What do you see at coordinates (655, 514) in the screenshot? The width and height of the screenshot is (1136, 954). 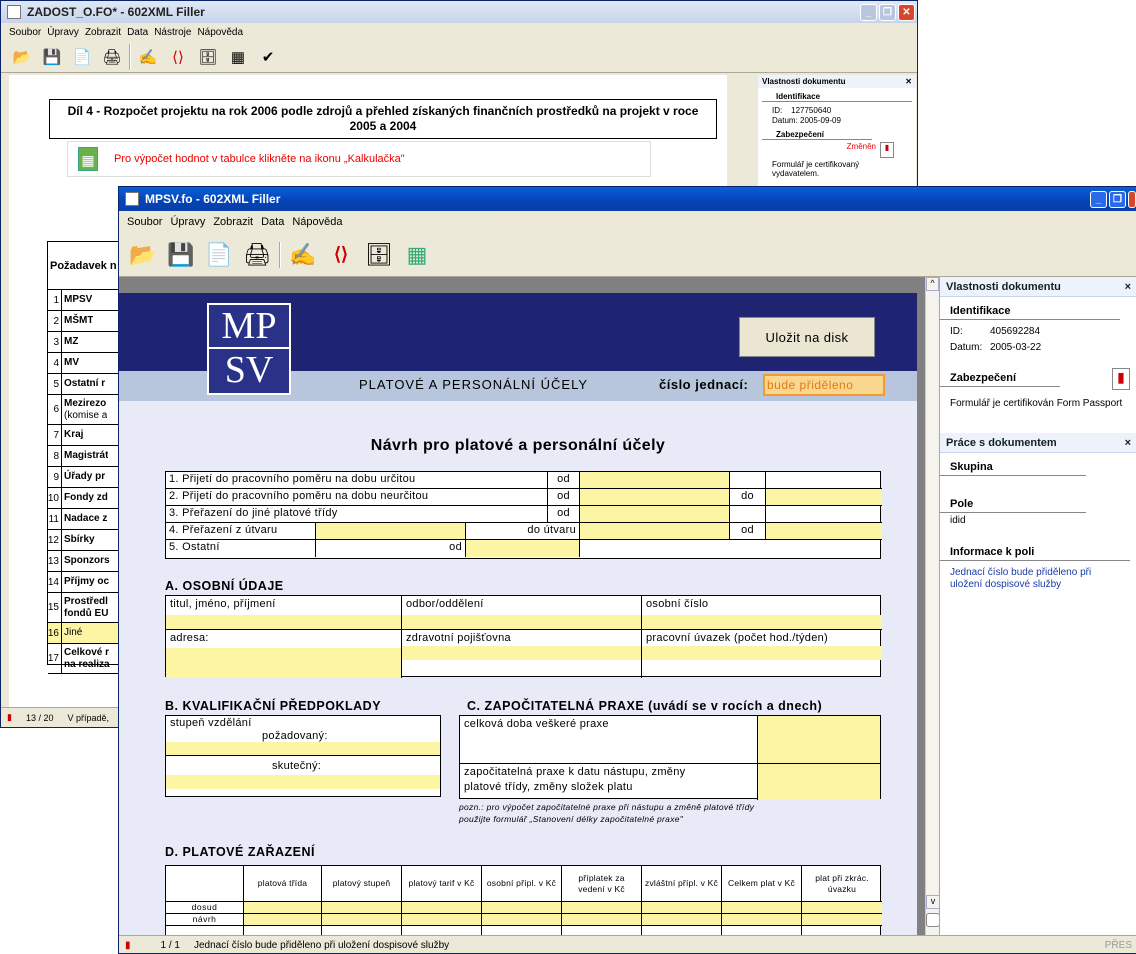 I see `option-3-od-field` at bounding box center [655, 514].